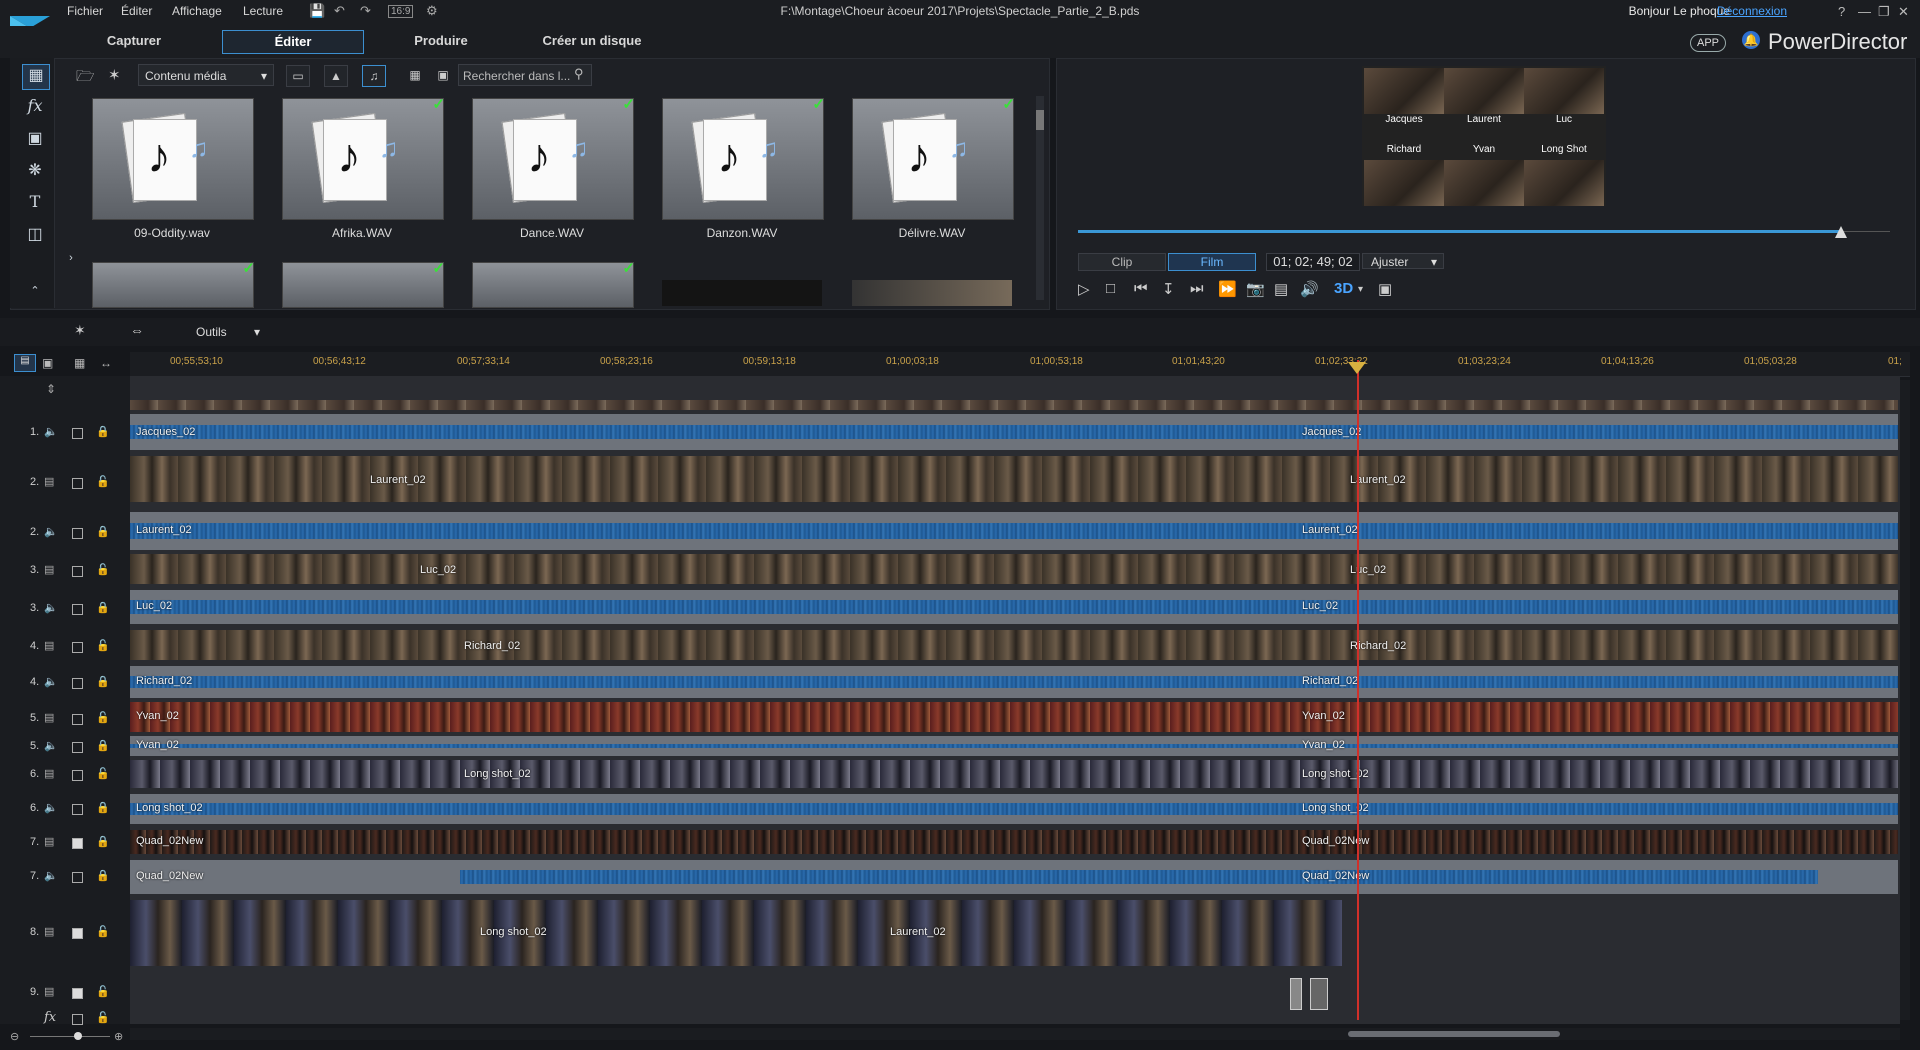 The image size is (1920, 1050). I want to click on particle-room-icon: ❋, so click(35, 172).